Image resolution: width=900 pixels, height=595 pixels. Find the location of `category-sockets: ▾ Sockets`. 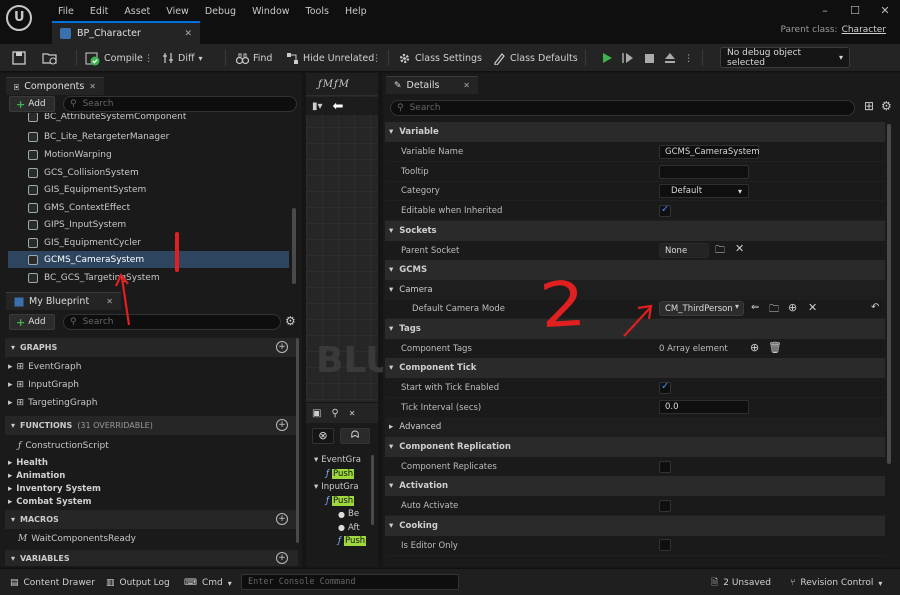

category-sockets: ▾ Sockets is located at coordinates (635, 231).